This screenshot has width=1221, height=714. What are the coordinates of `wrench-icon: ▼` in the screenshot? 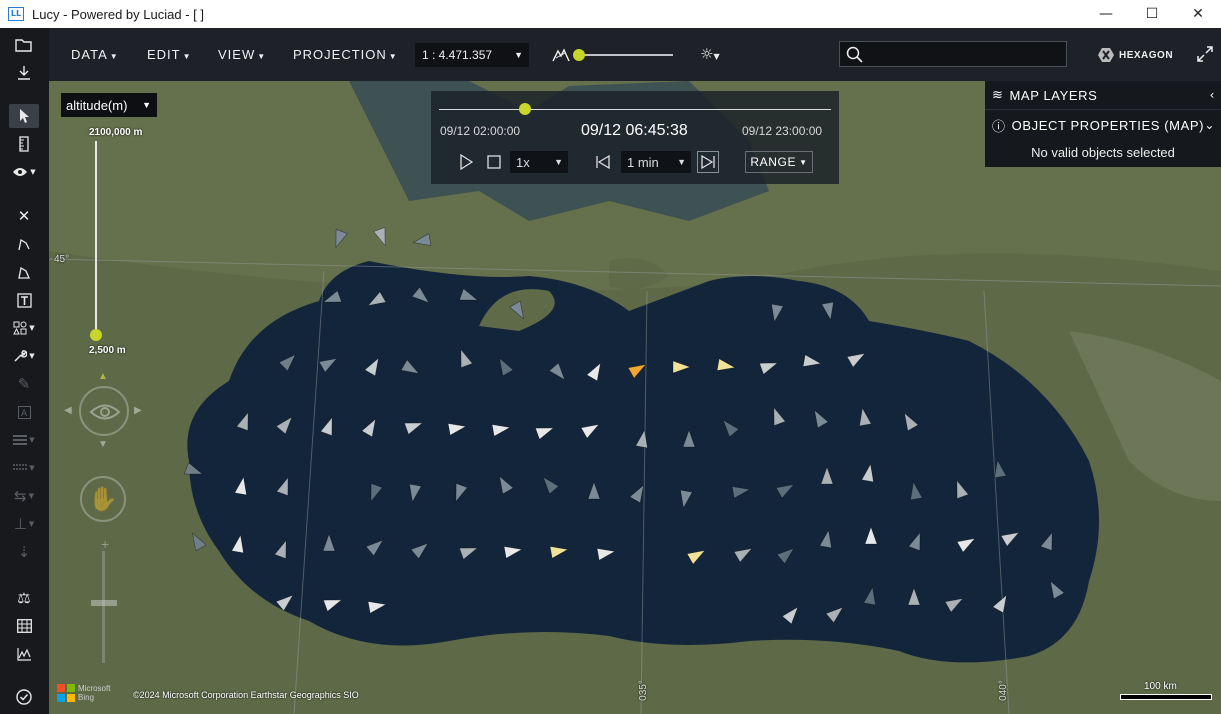 It's located at (24, 356).